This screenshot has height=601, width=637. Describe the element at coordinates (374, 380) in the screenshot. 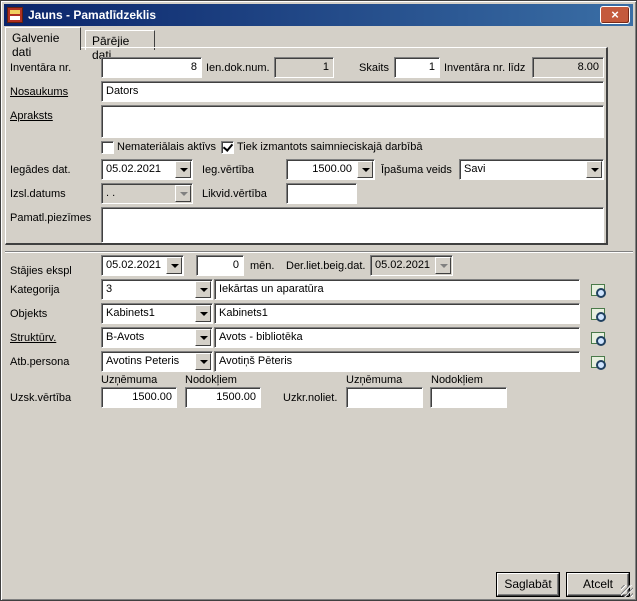

I see `uzkr-uznemuma-header: Uzņēmuma` at that location.